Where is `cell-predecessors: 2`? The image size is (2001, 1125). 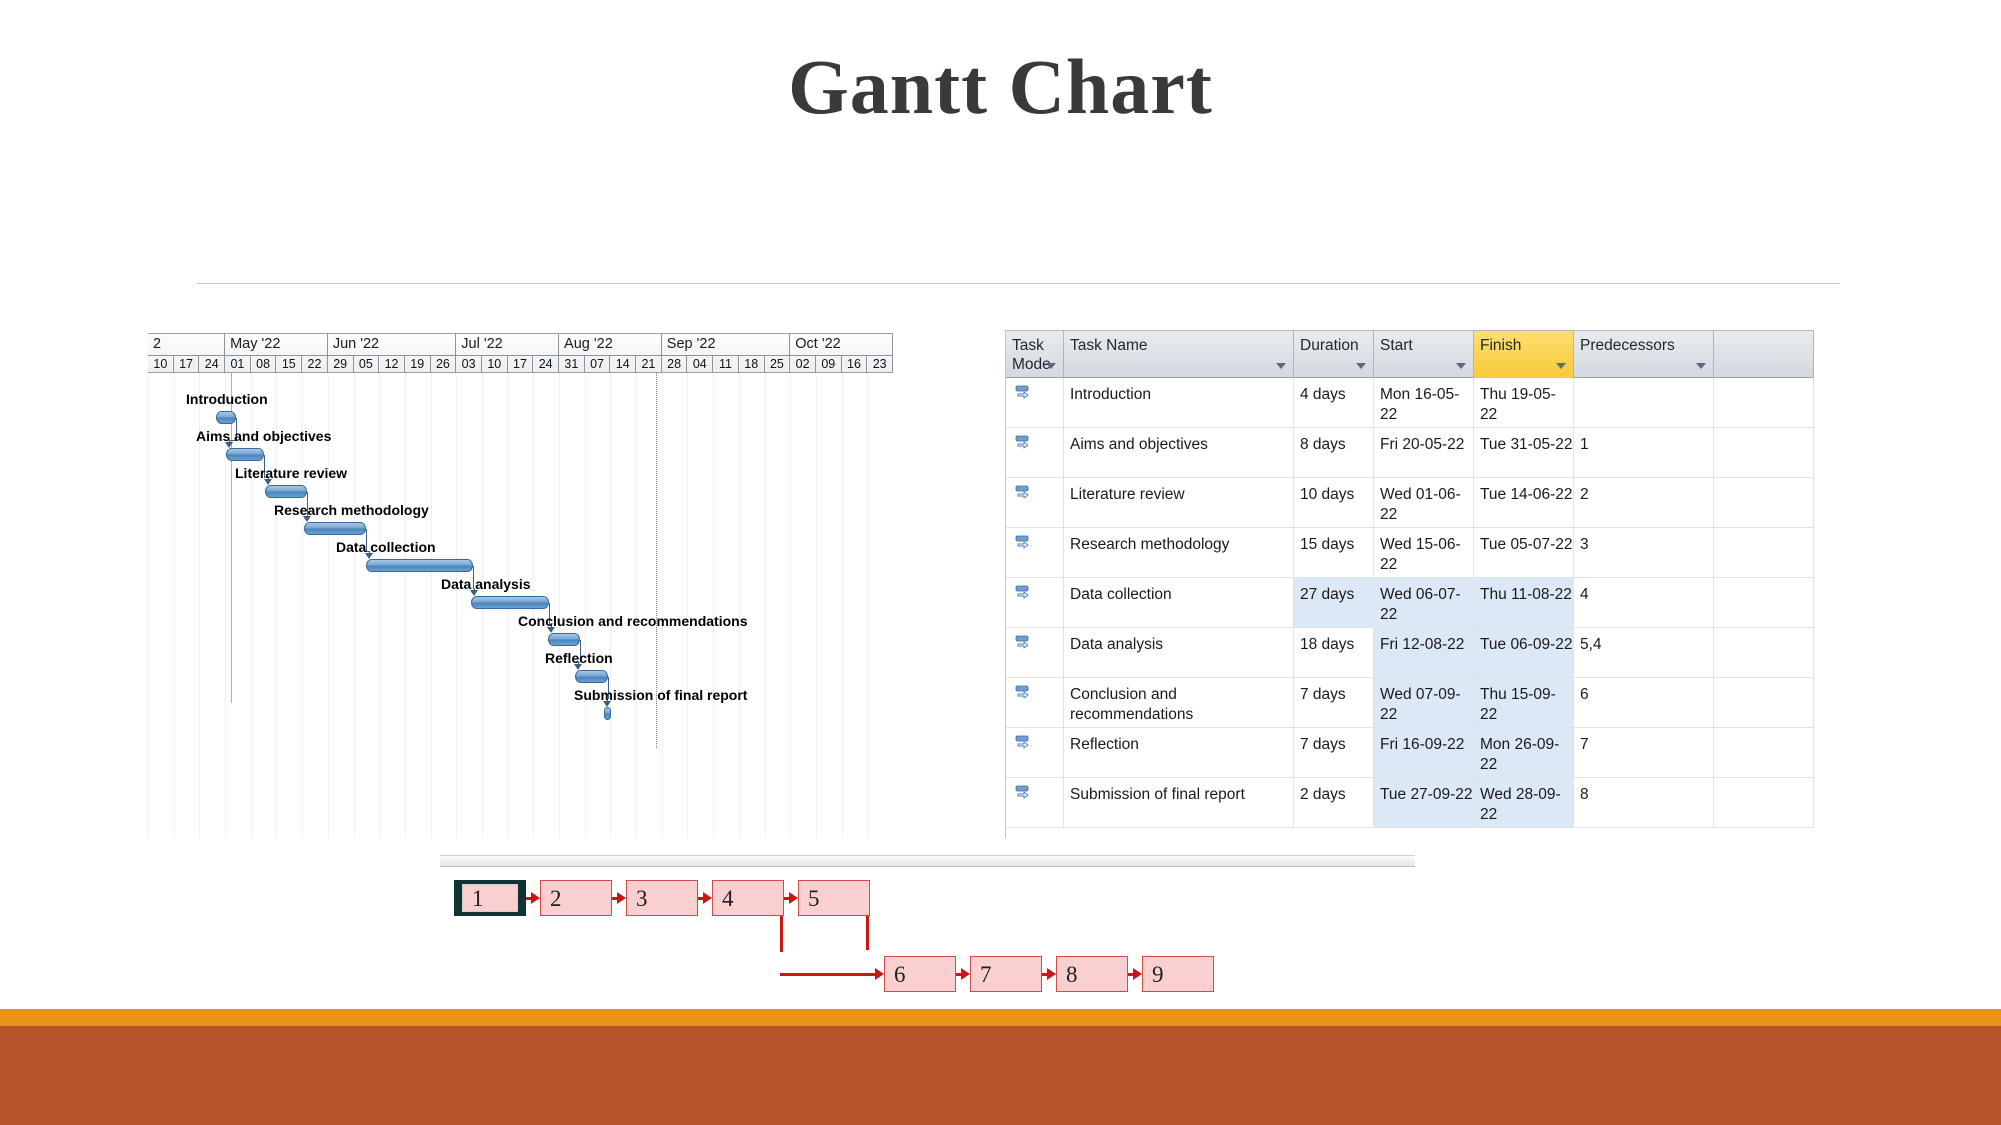 cell-predecessors: 2 is located at coordinates (1644, 502).